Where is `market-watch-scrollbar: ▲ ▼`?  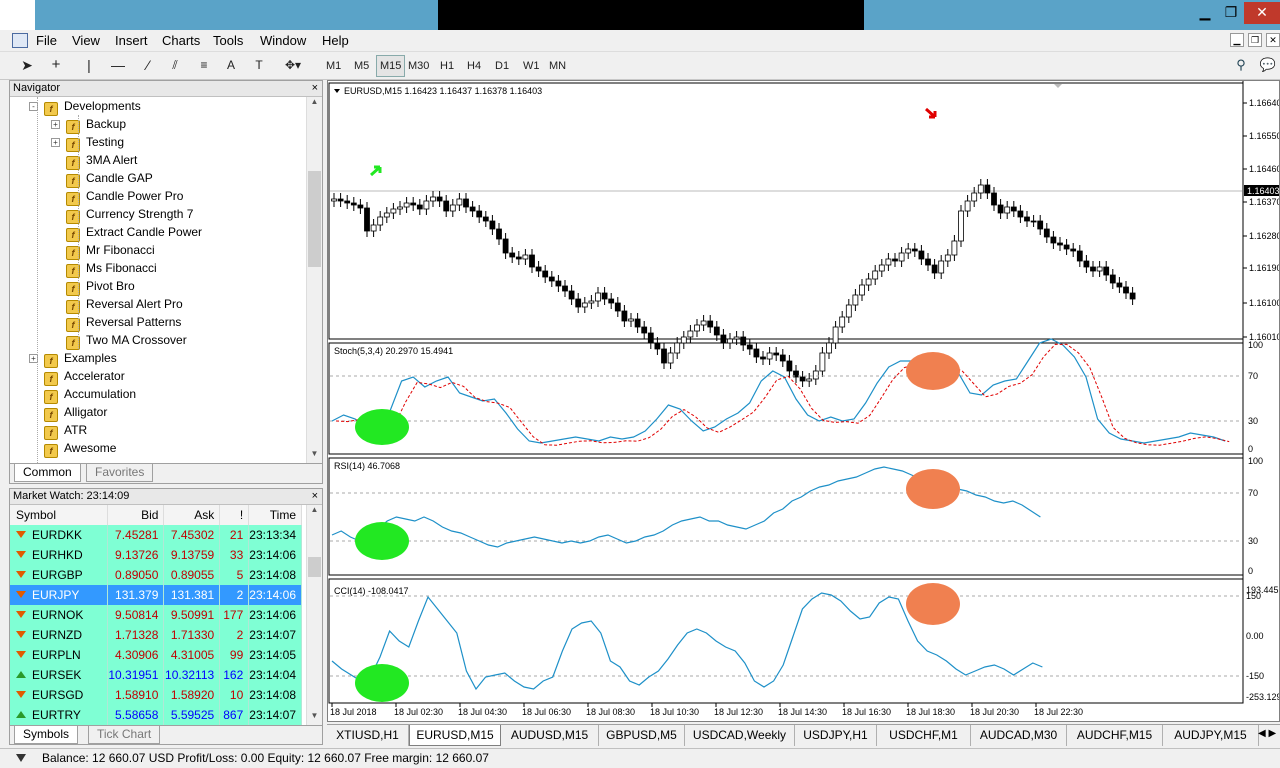 market-watch-scrollbar: ▲ ▼ is located at coordinates (314, 615).